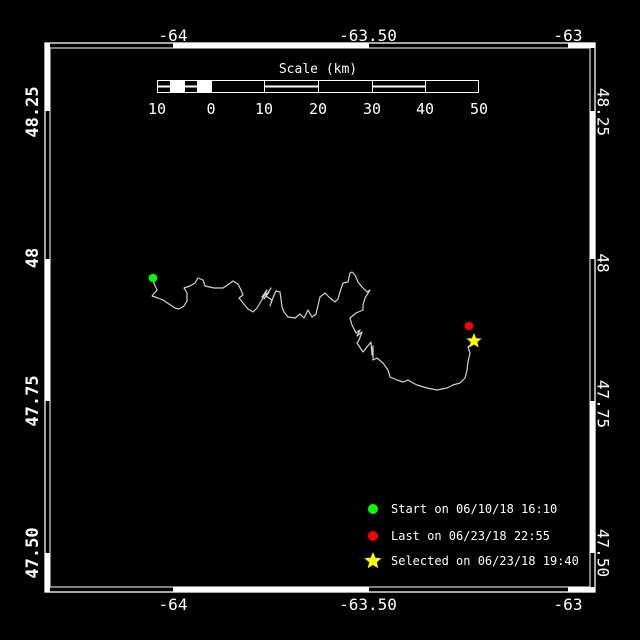 The width and height of the screenshot is (640, 640). I want to click on scalebar-tick-label: 0, so click(211, 109).